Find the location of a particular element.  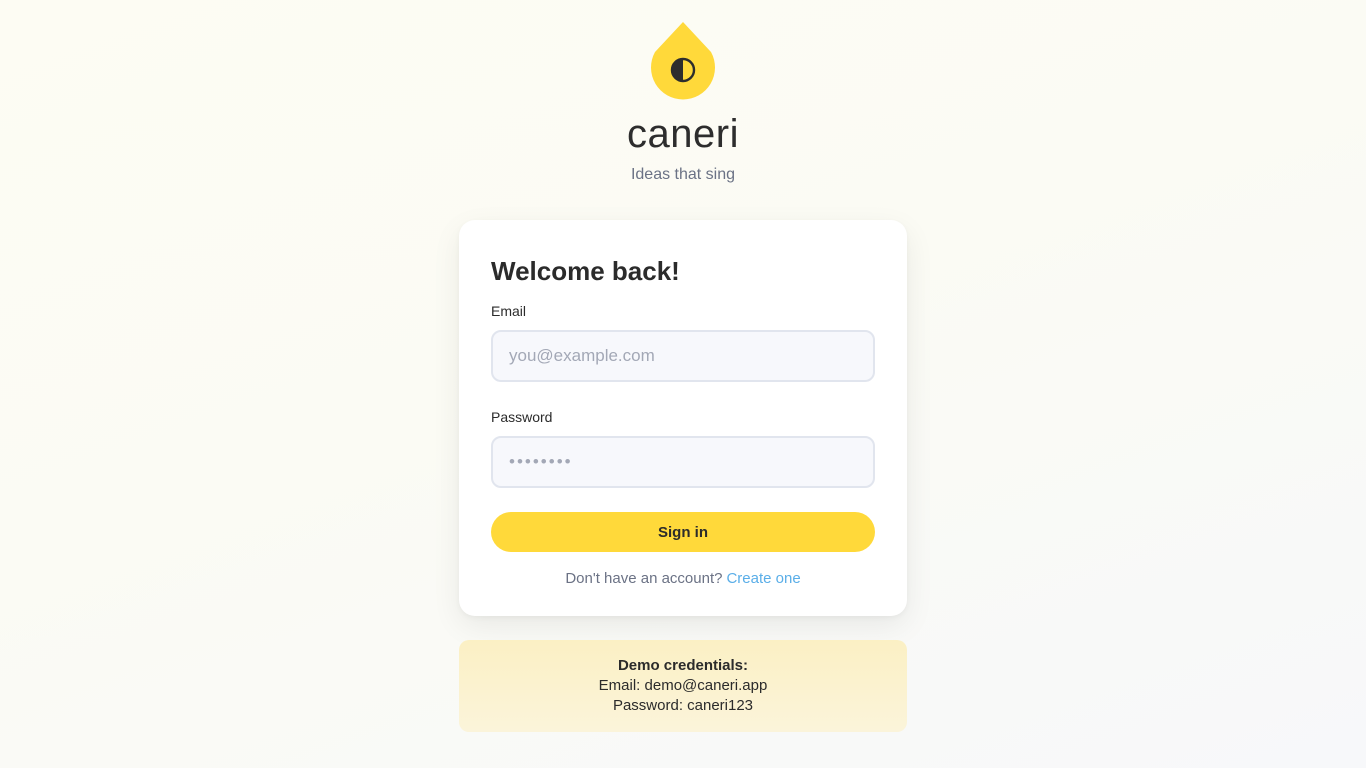

demo-email-line: Email: demo@caneri.app is located at coordinates (683, 685).